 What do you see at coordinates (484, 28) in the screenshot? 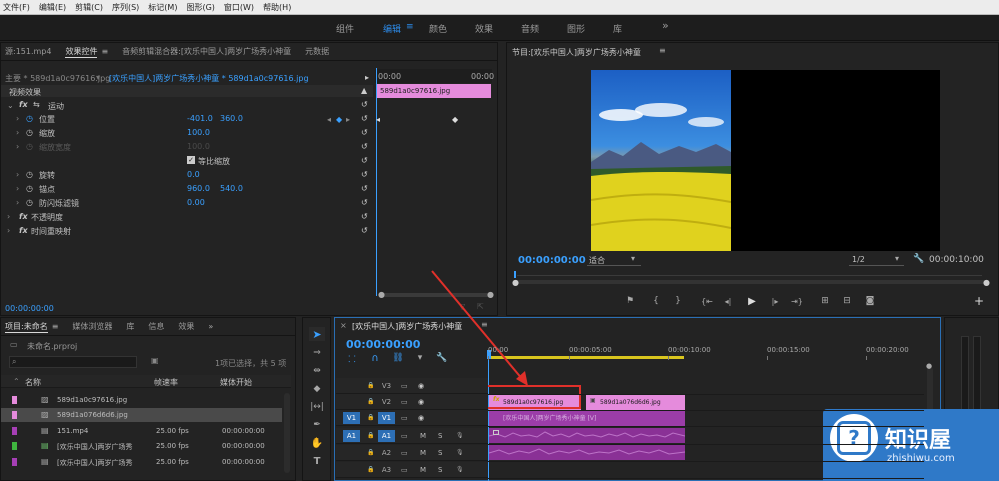
I see `workspace-effects: 效果` at bounding box center [484, 28].